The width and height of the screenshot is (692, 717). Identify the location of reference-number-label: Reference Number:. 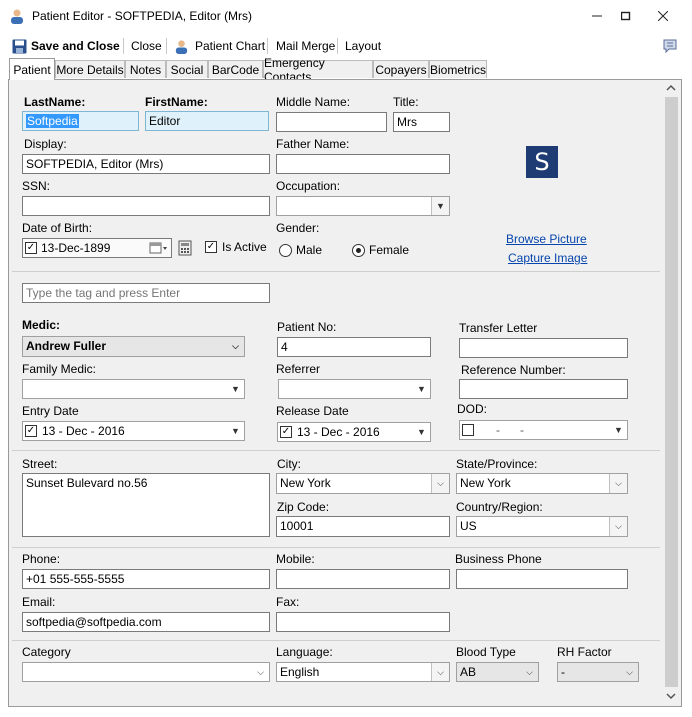
(513, 370).